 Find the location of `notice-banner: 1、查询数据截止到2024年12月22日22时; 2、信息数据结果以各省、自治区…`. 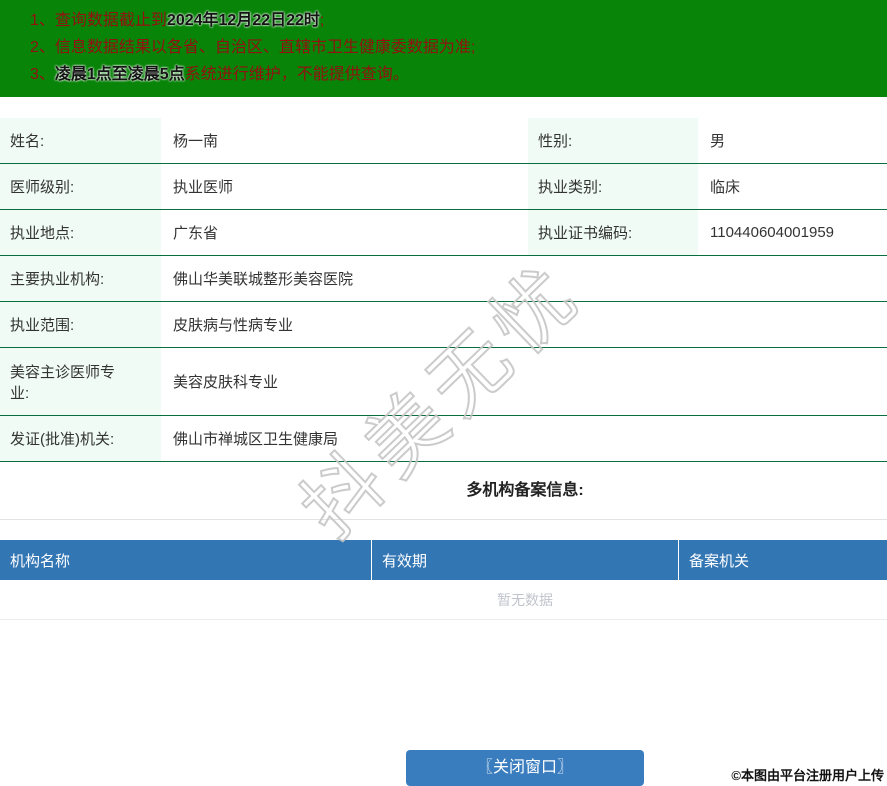

notice-banner: 1、查询数据截止到2024年12月22日22时; 2、信息数据结果以各省、自治区… is located at coordinates (443, 48).